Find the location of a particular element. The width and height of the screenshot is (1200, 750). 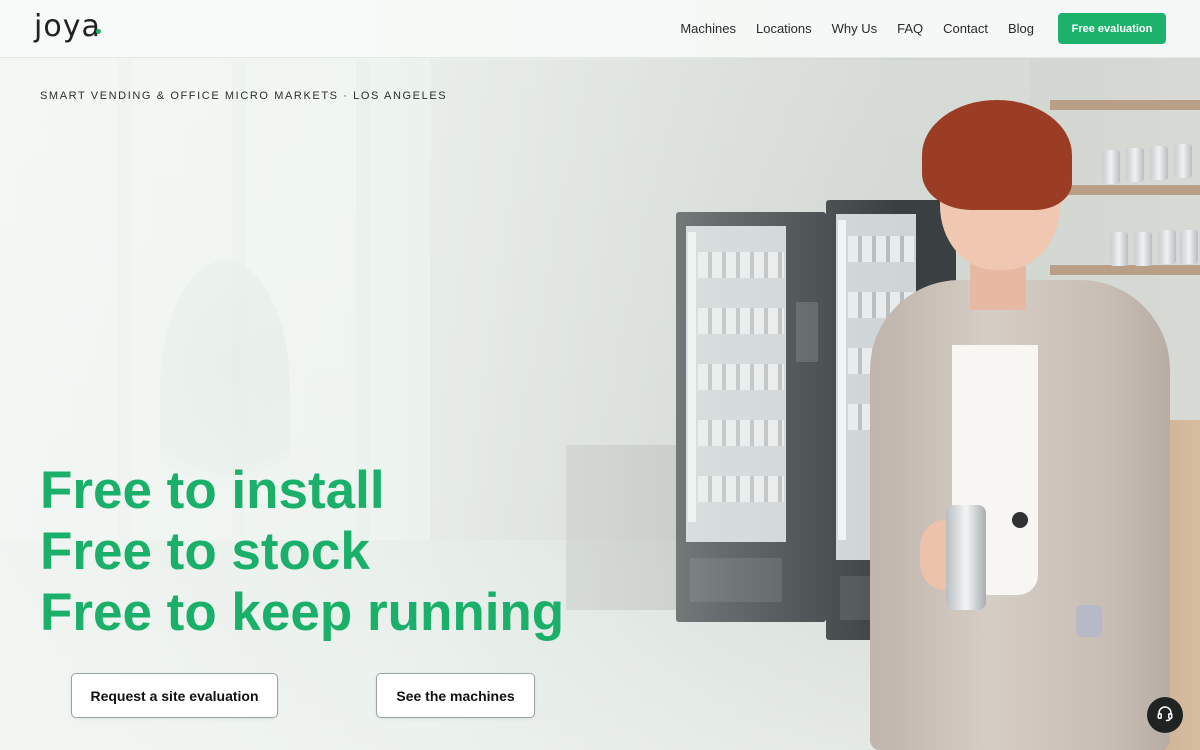

nav-blog: Blog is located at coordinates (1021, 28).